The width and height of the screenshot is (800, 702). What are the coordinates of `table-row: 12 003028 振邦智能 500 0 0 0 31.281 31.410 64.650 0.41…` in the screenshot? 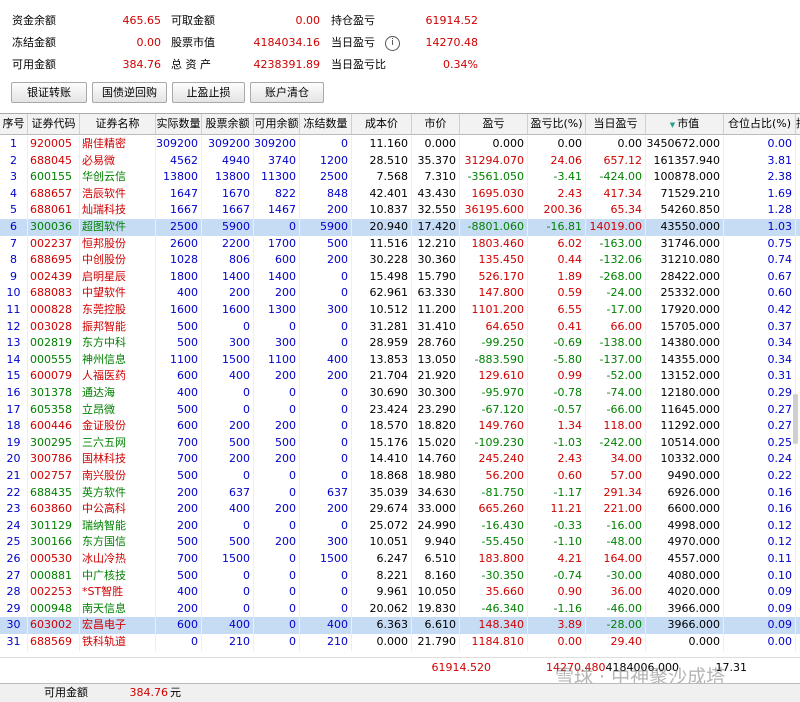 It's located at (400, 327).